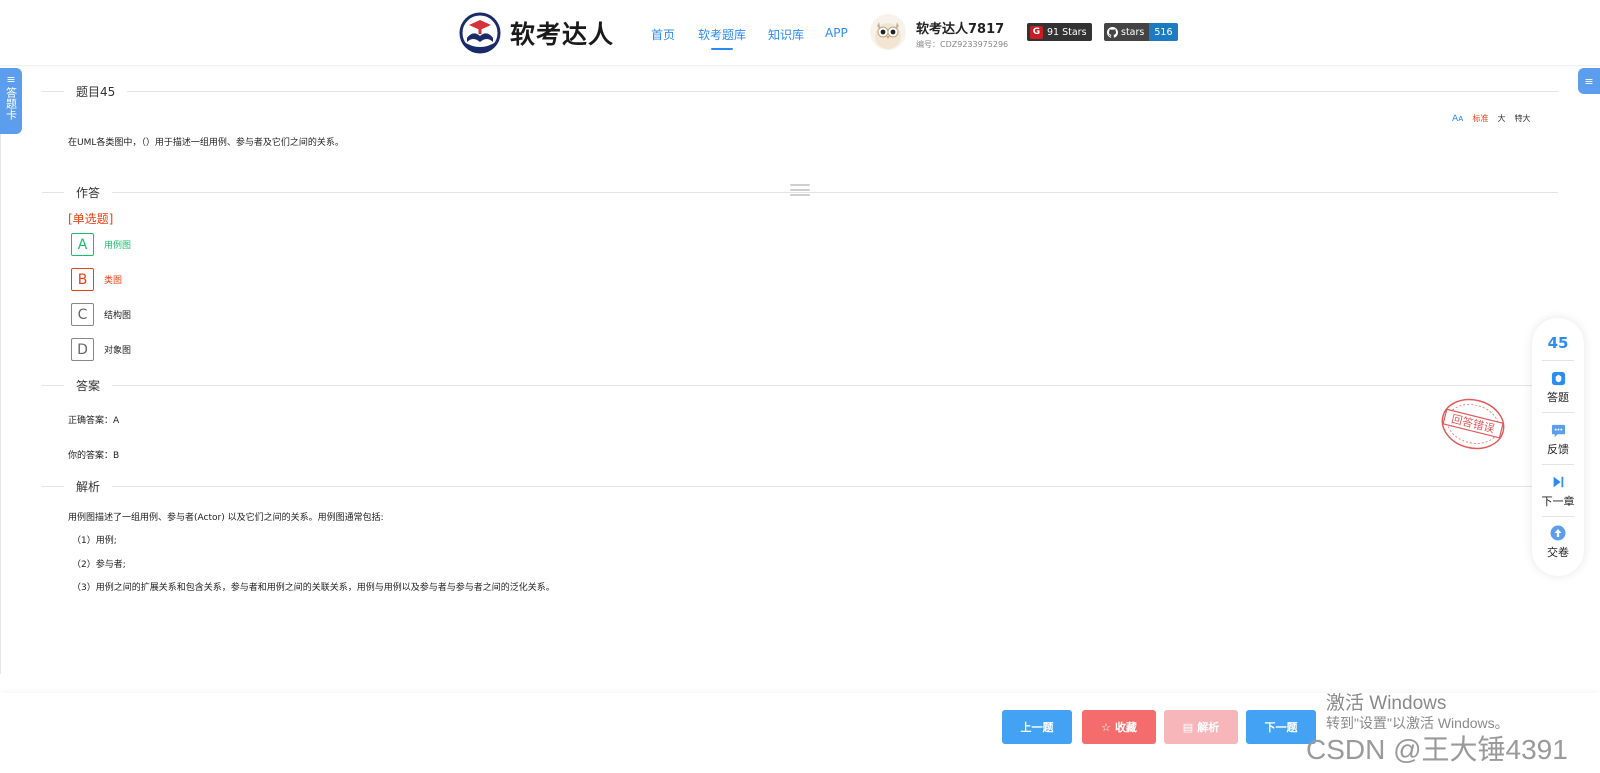 The width and height of the screenshot is (1600, 773). What do you see at coordinates (96, 91) in the screenshot?
I see `question-section-title: 题目45` at bounding box center [96, 91].